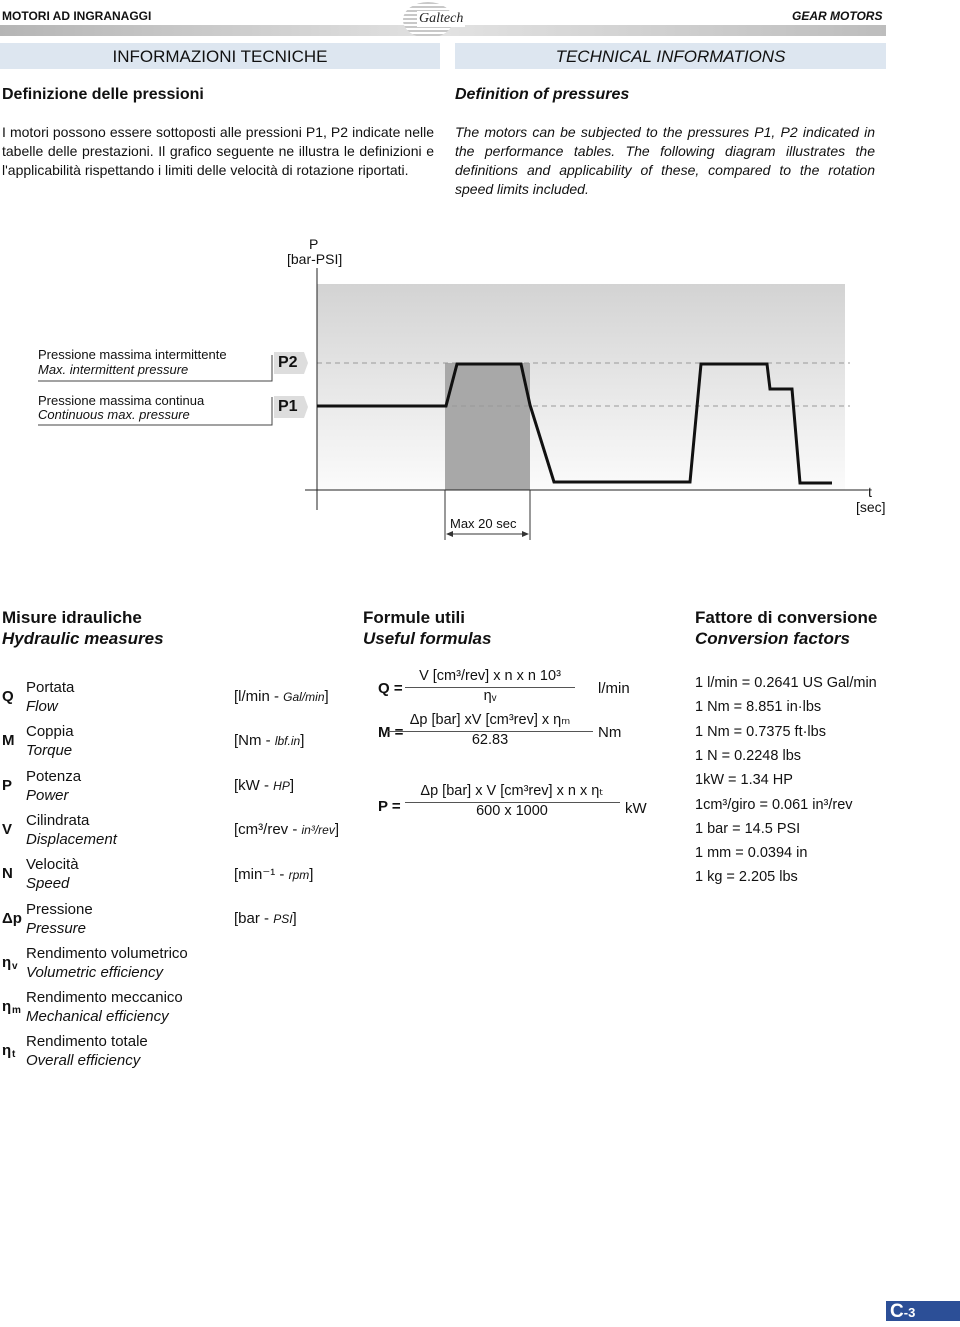 Image resolution: width=960 pixels, height=1327 pixels. What do you see at coordinates (283, 918) in the screenshot?
I see `unit-alt: PSI` at bounding box center [283, 918].